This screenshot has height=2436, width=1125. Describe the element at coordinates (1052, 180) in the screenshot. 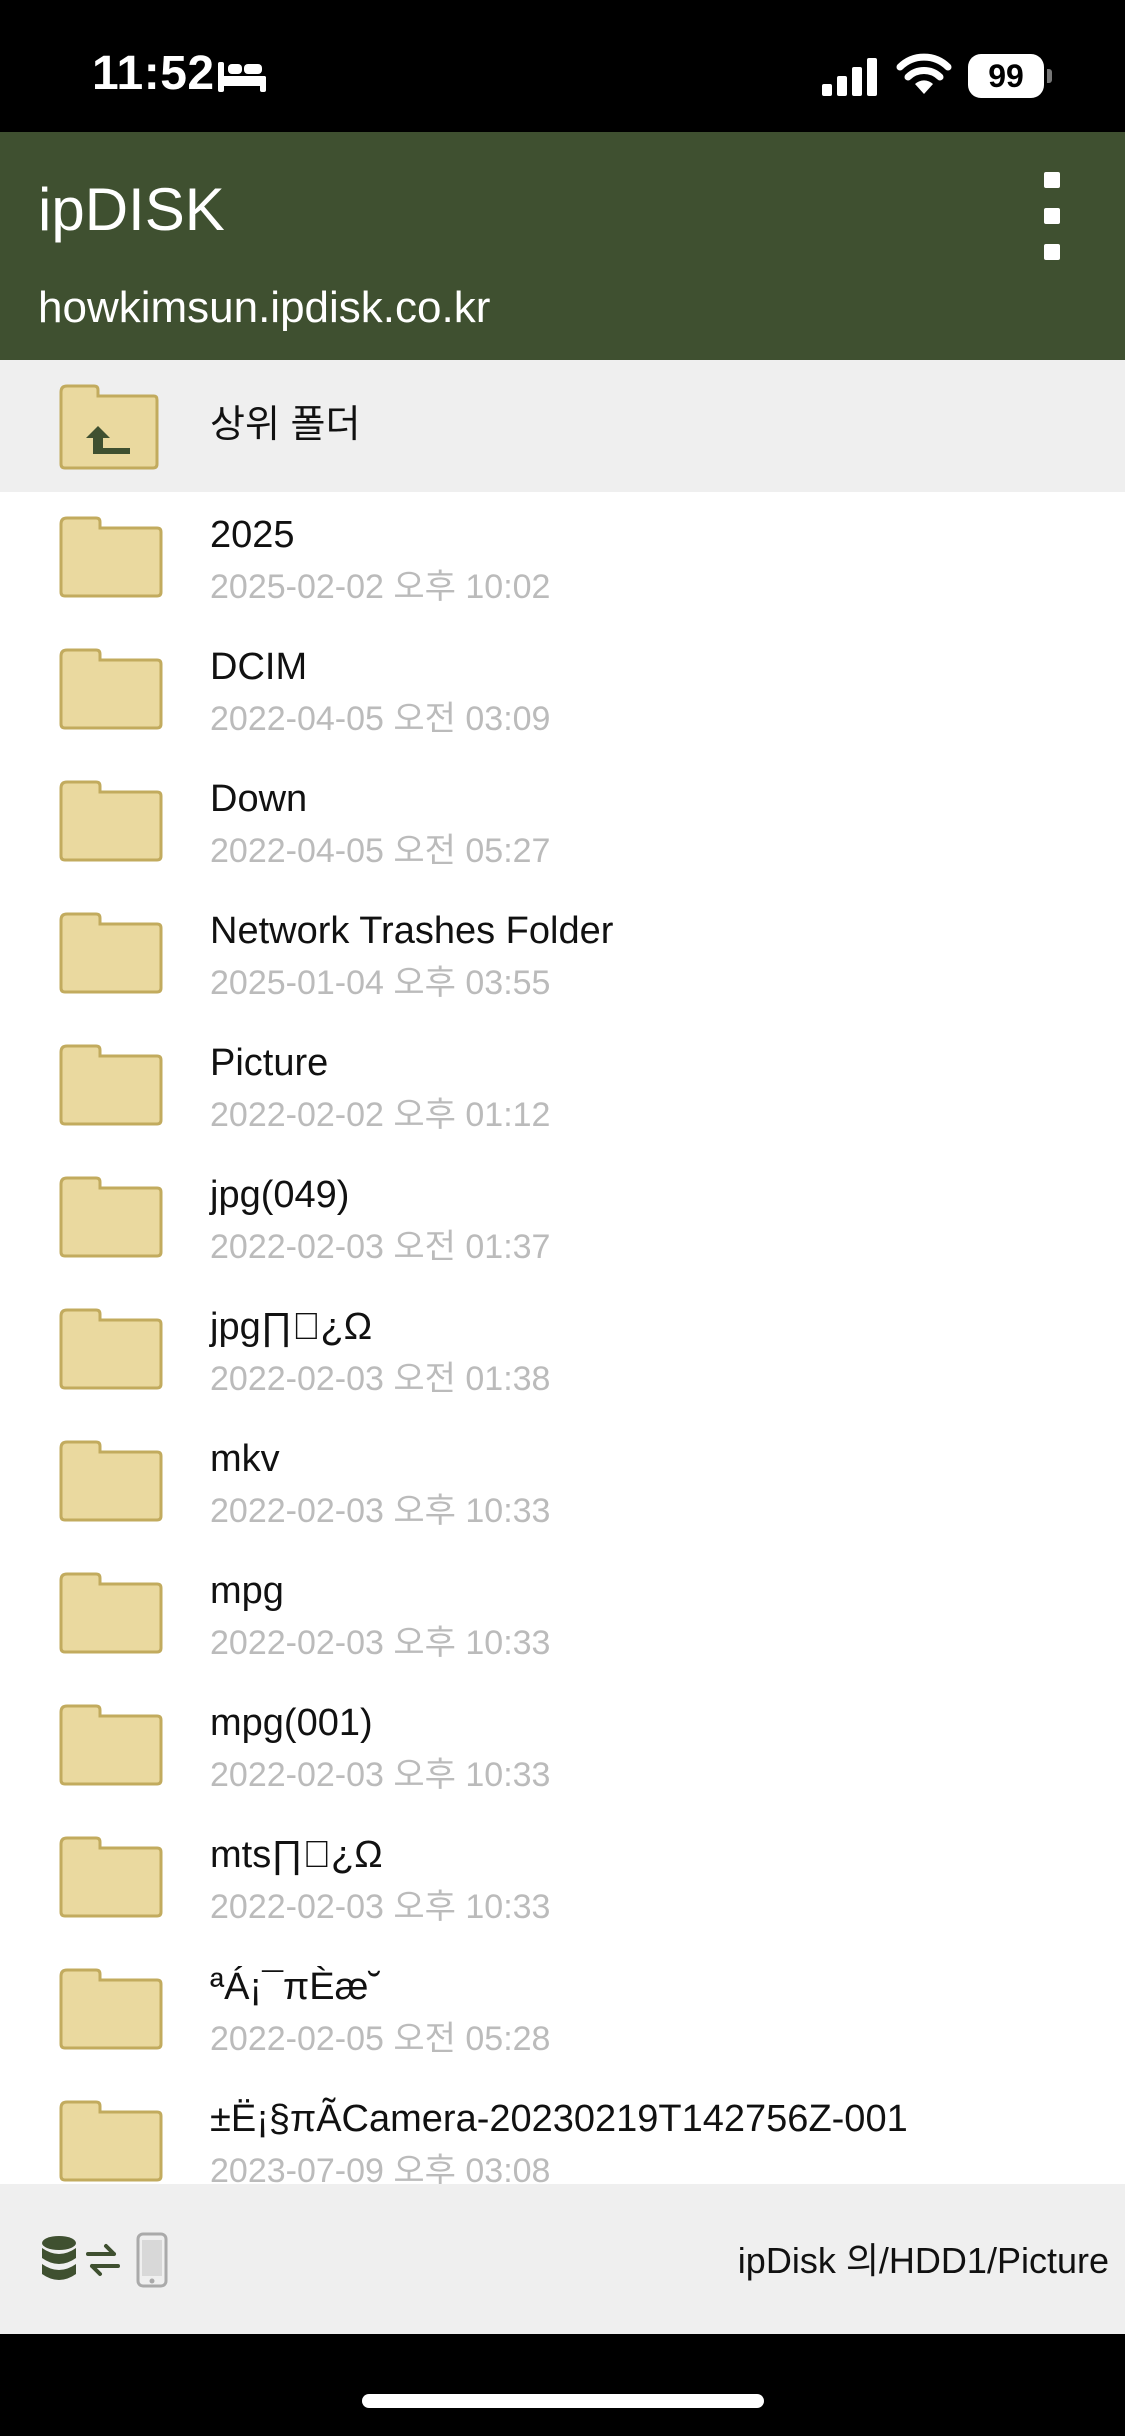

I see `more-vertical-icon` at that location.